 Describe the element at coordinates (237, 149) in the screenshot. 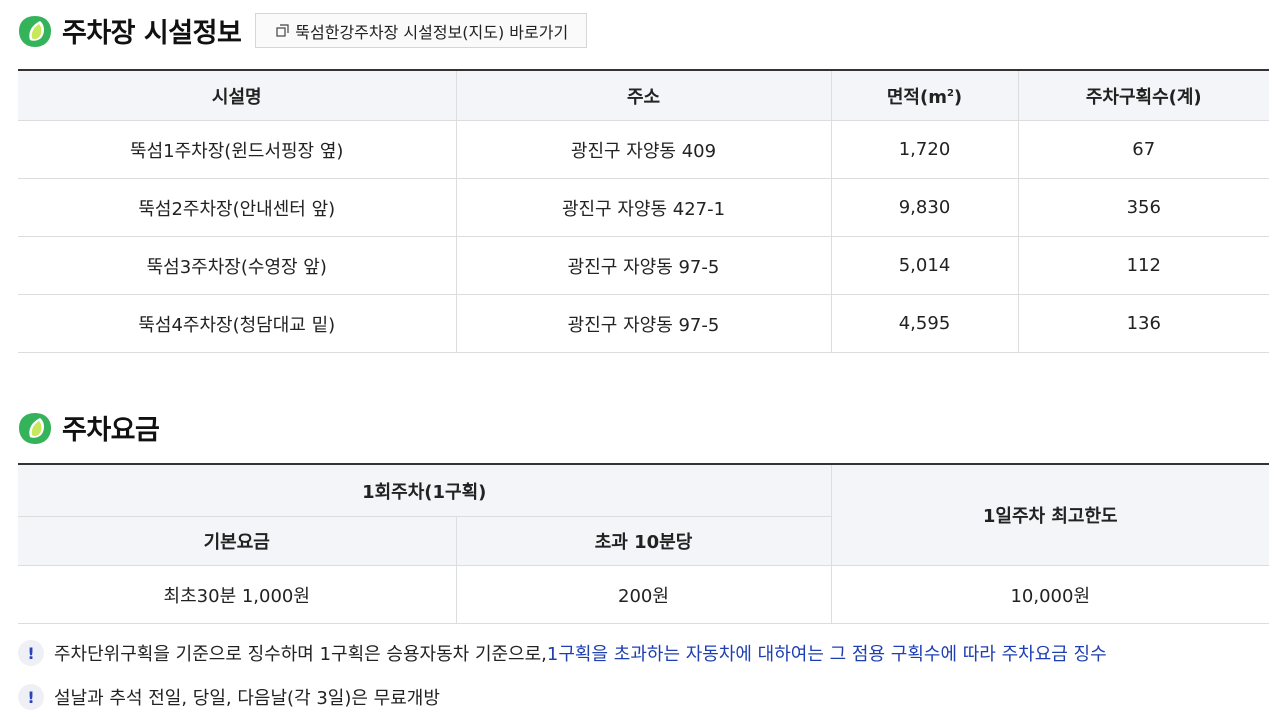

I see `facility-name: 뚝섬1주차장(윈드서핑장 옆)` at that location.